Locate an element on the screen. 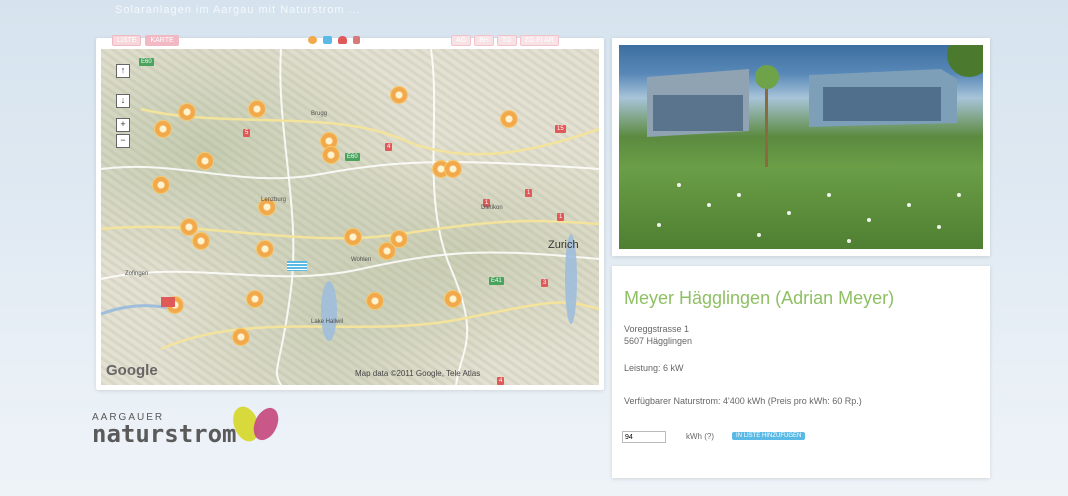  biomass-icon is located at coordinates (342, 40).